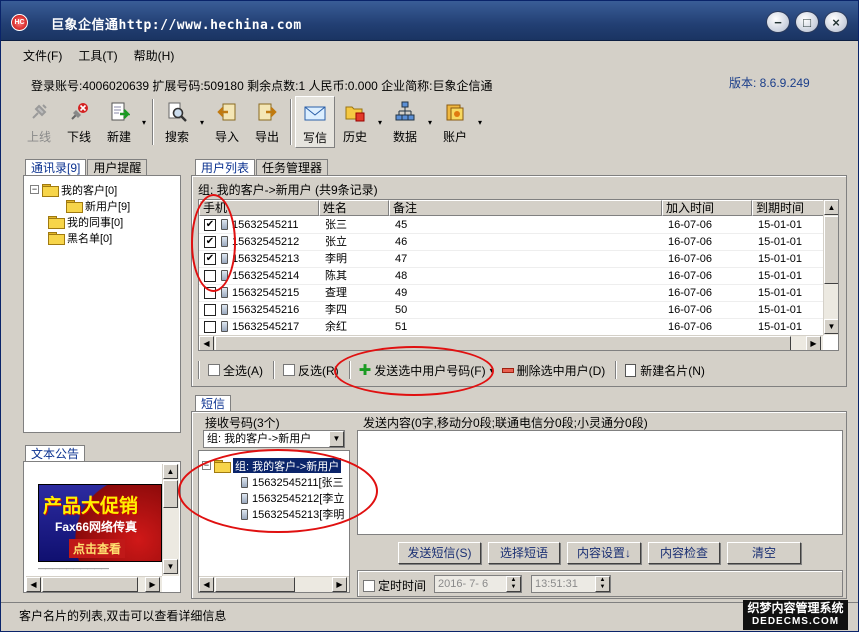  I want to click on sms-content-textarea, so click(600, 482).